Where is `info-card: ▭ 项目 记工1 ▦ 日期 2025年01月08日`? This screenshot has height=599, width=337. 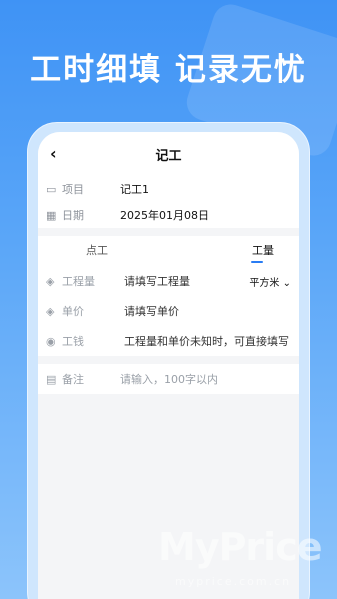
info-card: ▭ 项目 记工1 ▦ 日期 2025年01月08日 is located at coordinates (168, 202).